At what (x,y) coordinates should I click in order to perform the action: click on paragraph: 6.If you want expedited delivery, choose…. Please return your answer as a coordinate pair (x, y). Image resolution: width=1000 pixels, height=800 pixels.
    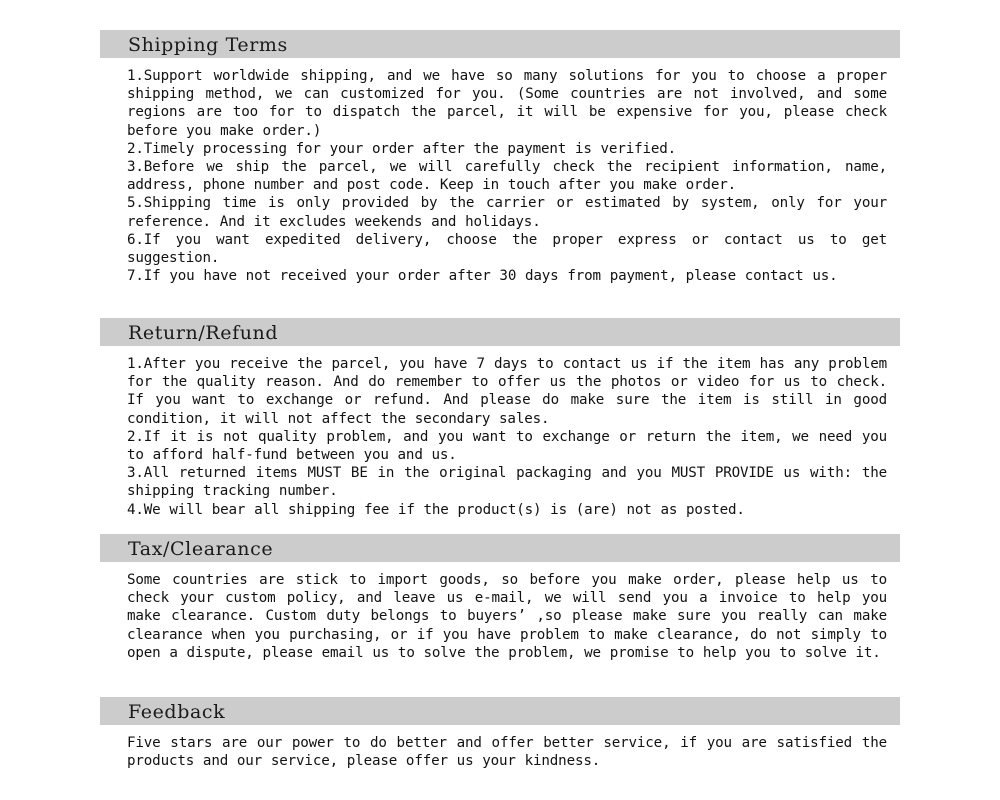
    Looking at the image, I should click on (507, 249).